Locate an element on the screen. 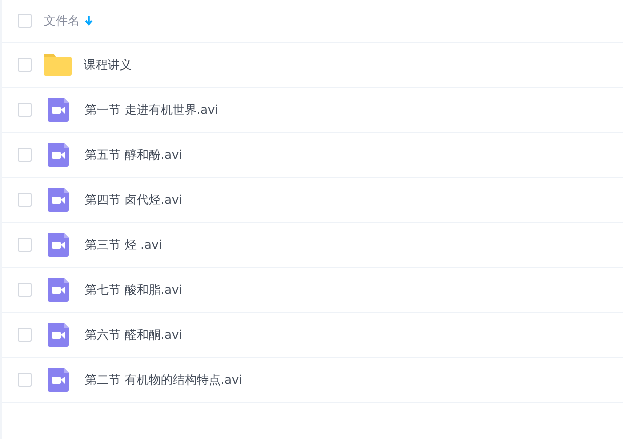 The width and height of the screenshot is (623, 439). folder-icon is located at coordinates (58, 65).